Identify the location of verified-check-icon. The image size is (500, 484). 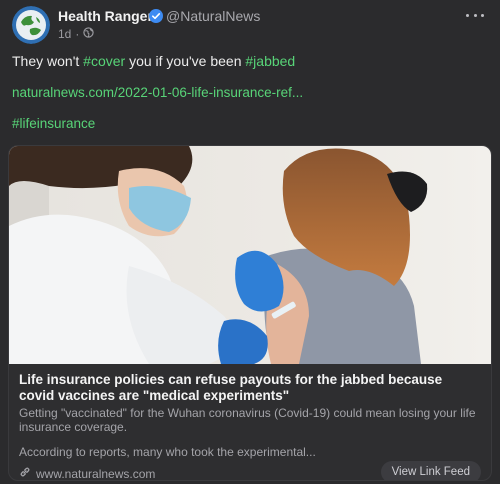
(156, 16).